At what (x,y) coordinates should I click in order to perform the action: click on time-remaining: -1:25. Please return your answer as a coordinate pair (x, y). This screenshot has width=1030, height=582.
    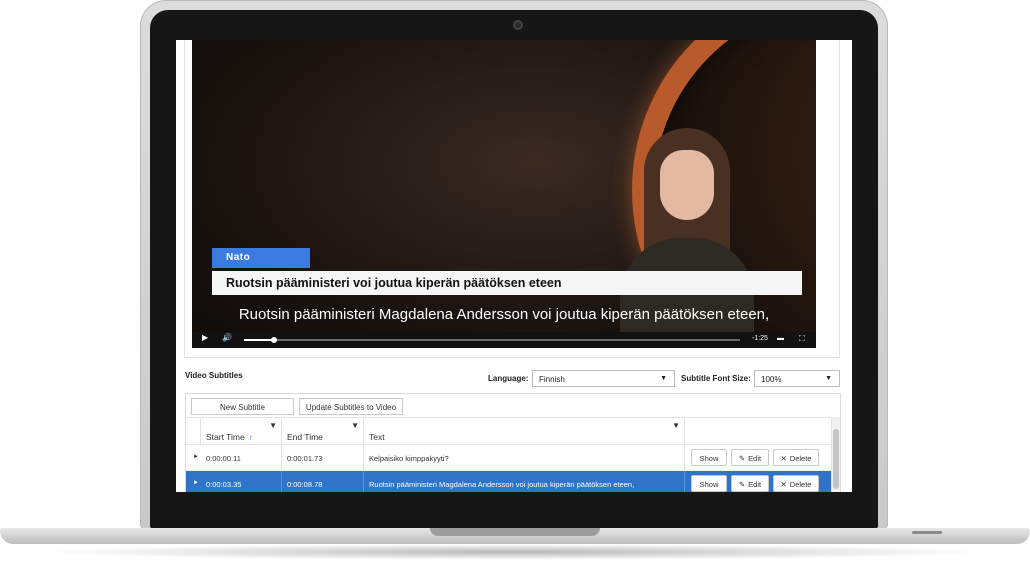
    Looking at the image, I should click on (760, 338).